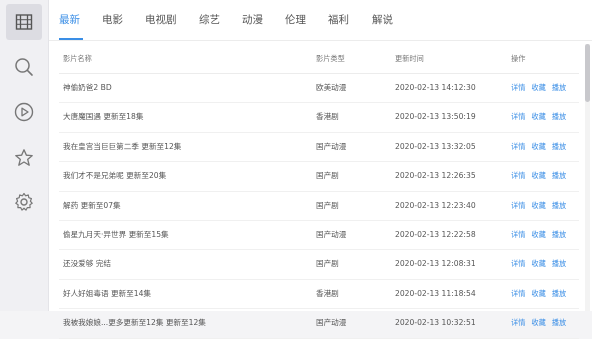  I want to click on update-time: 2020-02-13 12:26:35, so click(435, 176).